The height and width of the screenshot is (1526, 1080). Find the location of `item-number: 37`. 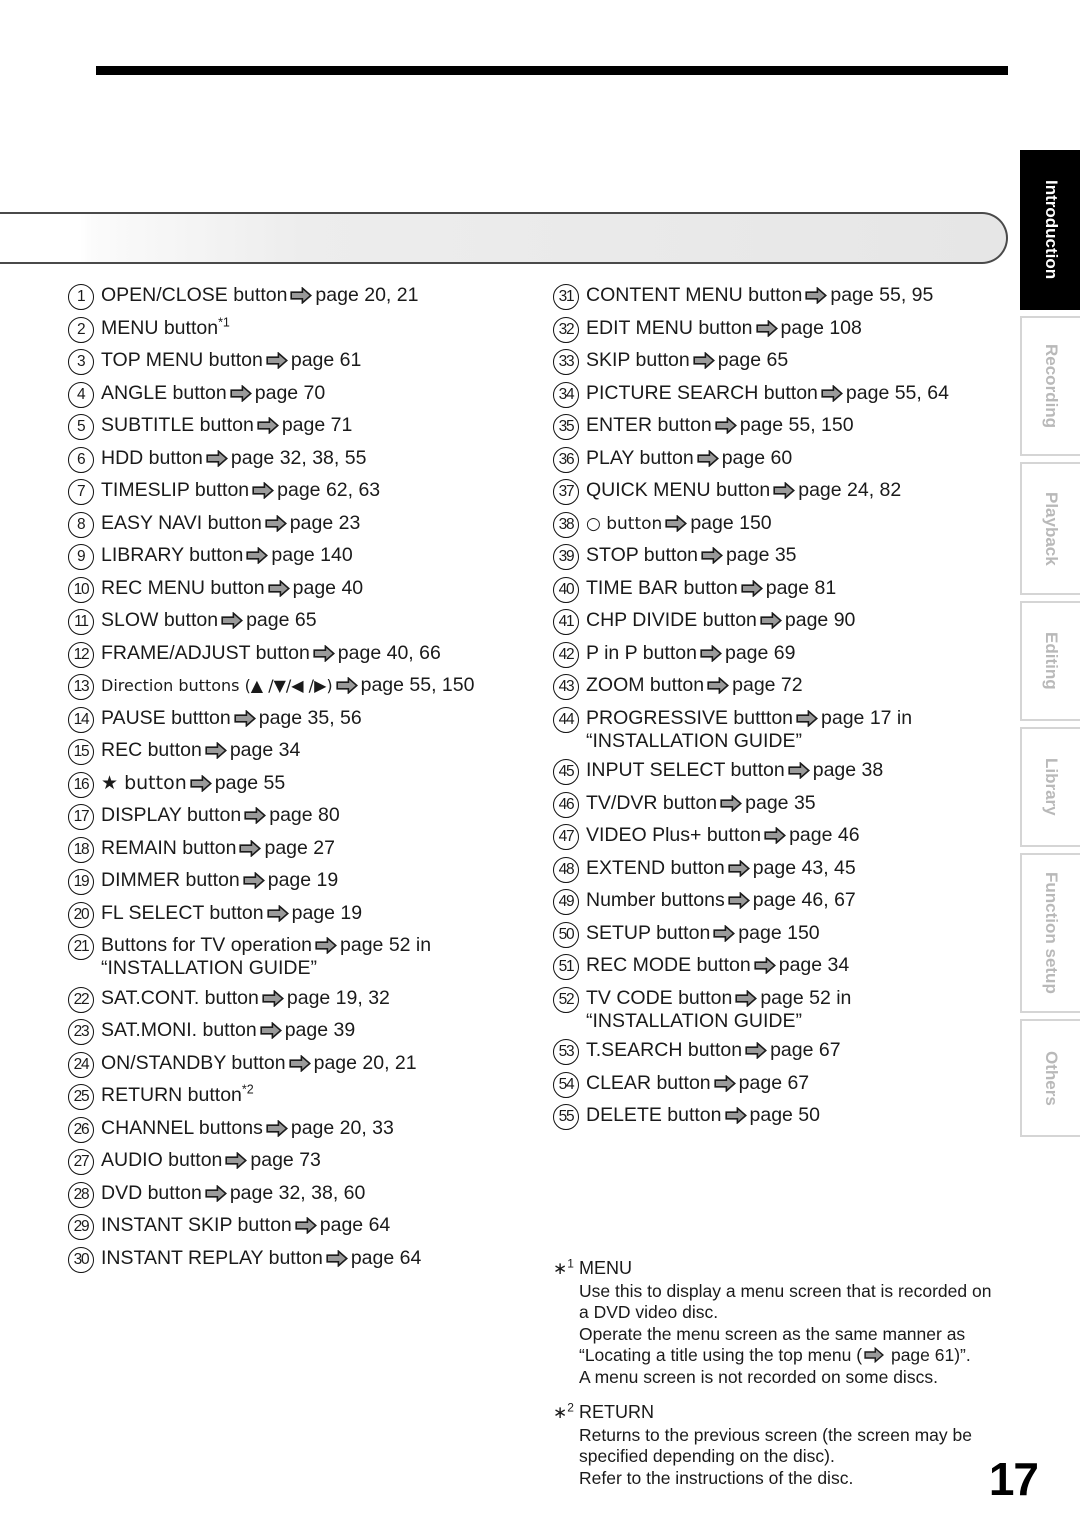

item-number: 37 is located at coordinates (566, 492).